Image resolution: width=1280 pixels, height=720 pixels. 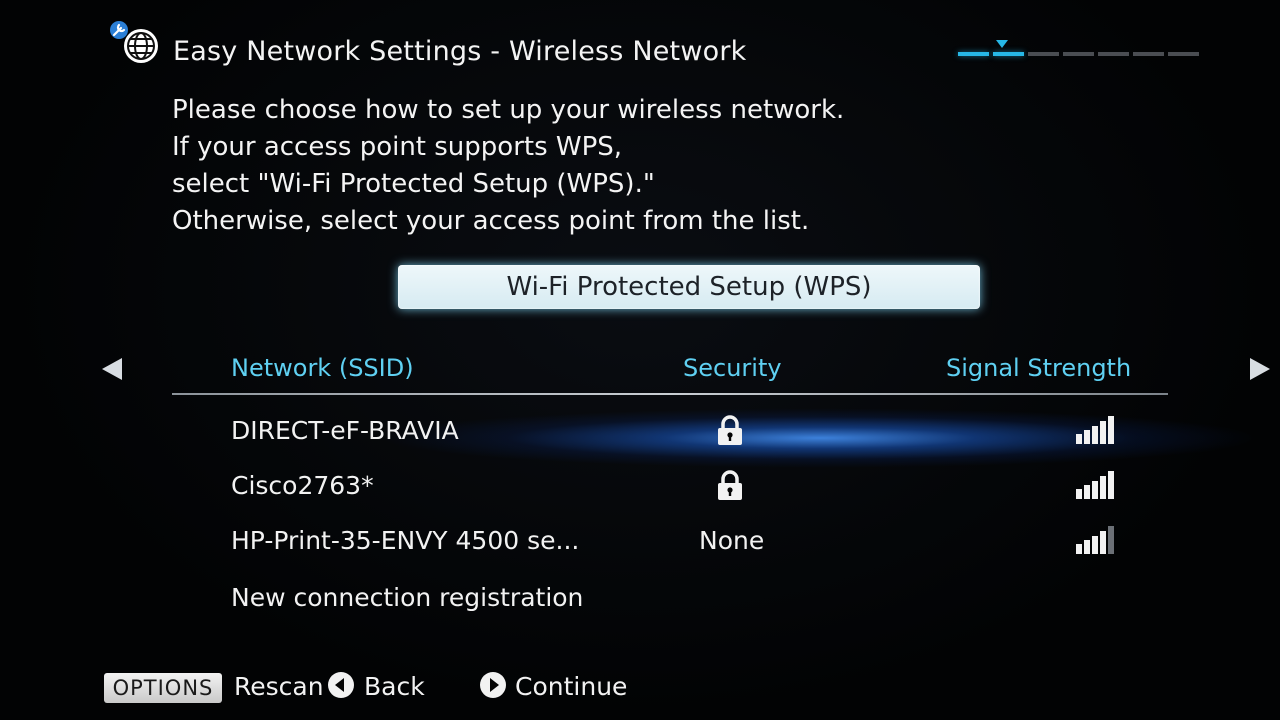 I want to click on current-step-marker-icon, so click(x=1002, y=44).